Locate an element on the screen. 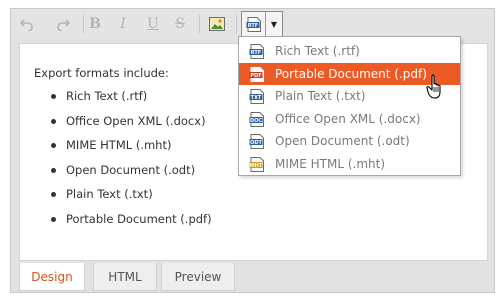 This screenshot has width=504, height=306. hand-cursor-icon is located at coordinates (433, 86).